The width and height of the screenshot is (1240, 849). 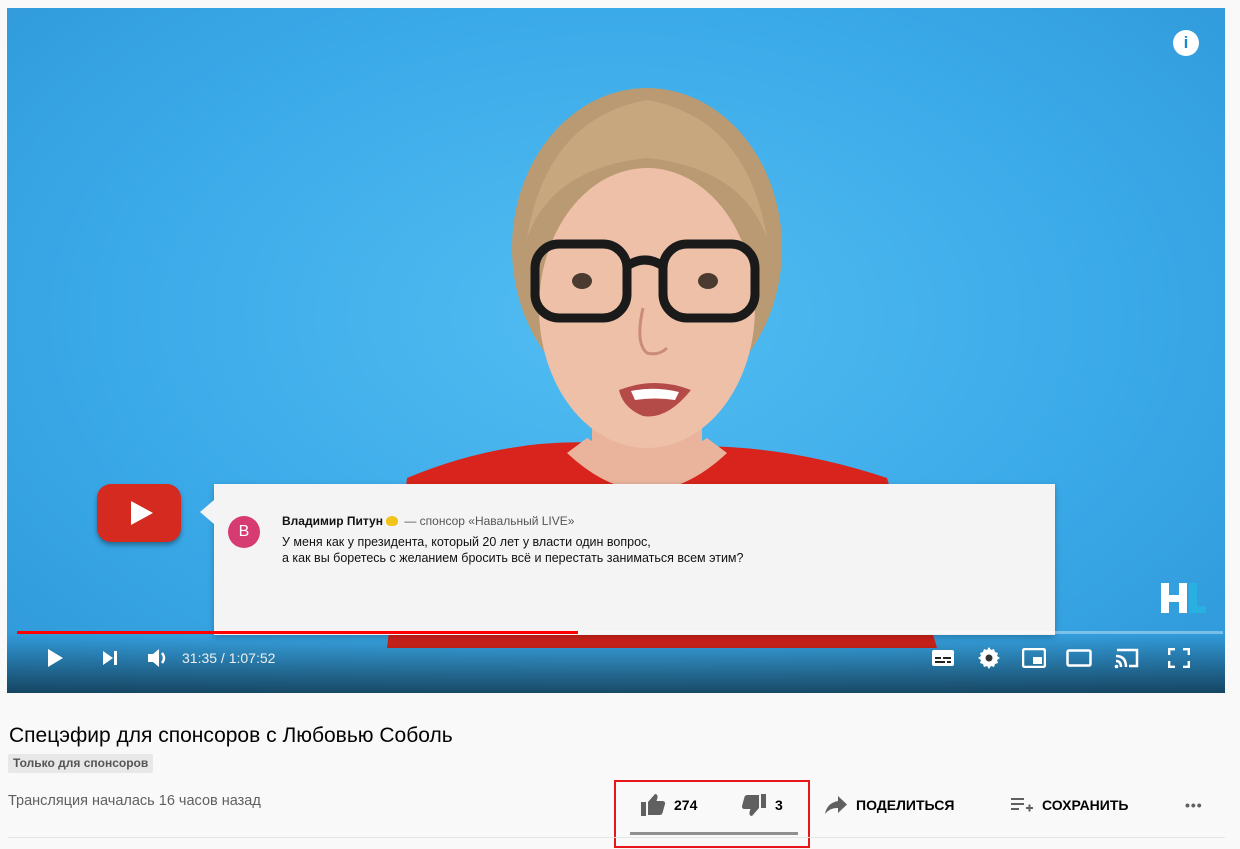 I want to click on next-button, so click(x=110, y=658).